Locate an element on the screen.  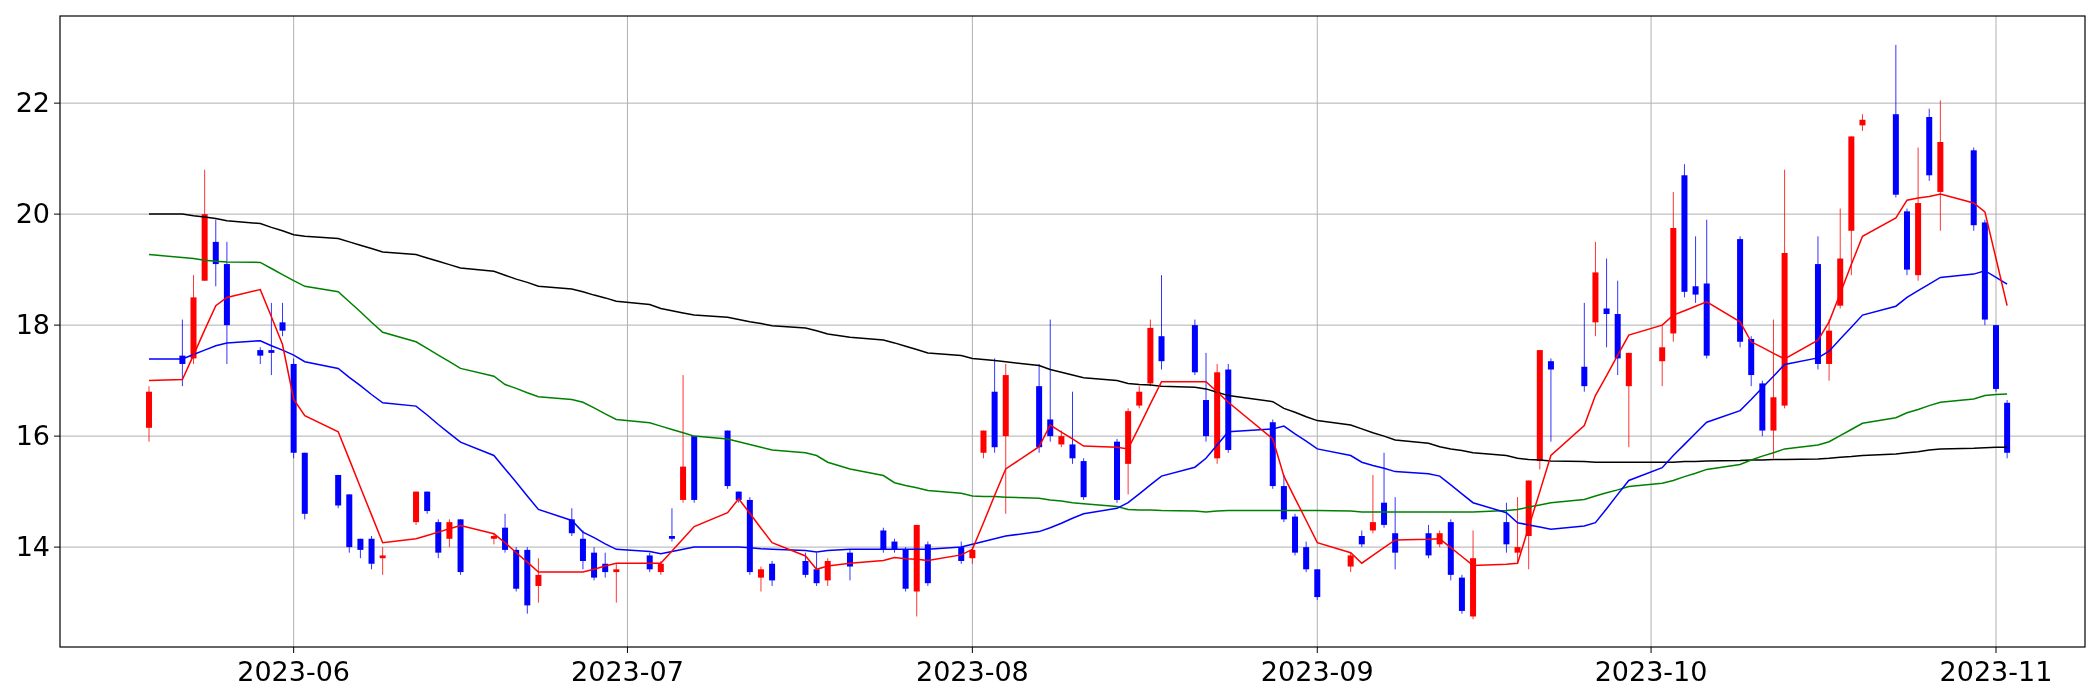
tick-label: 2023-08 is located at coordinates (972, 671).